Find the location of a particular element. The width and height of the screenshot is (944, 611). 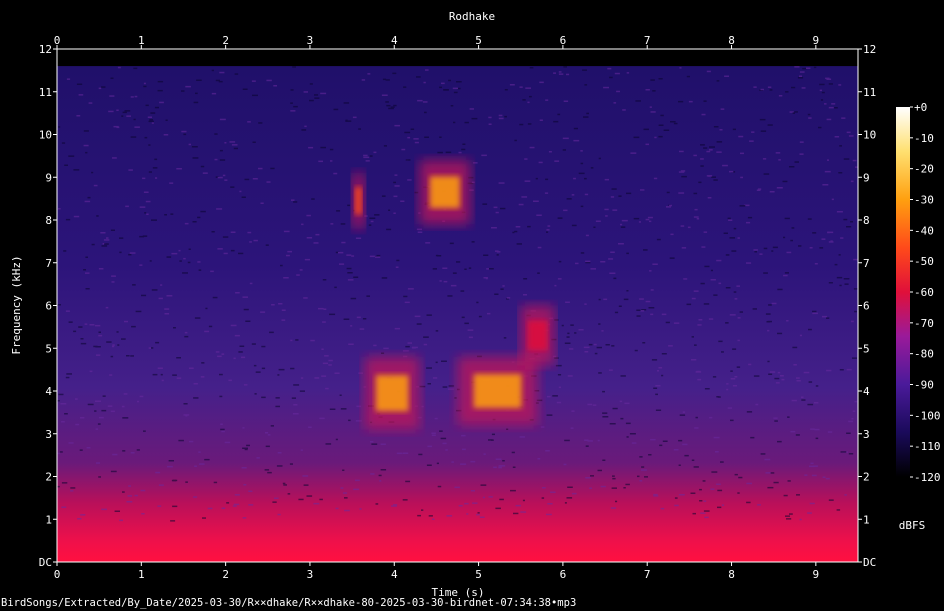

y-tick-label-right: 8 is located at coordinates (866, 220).